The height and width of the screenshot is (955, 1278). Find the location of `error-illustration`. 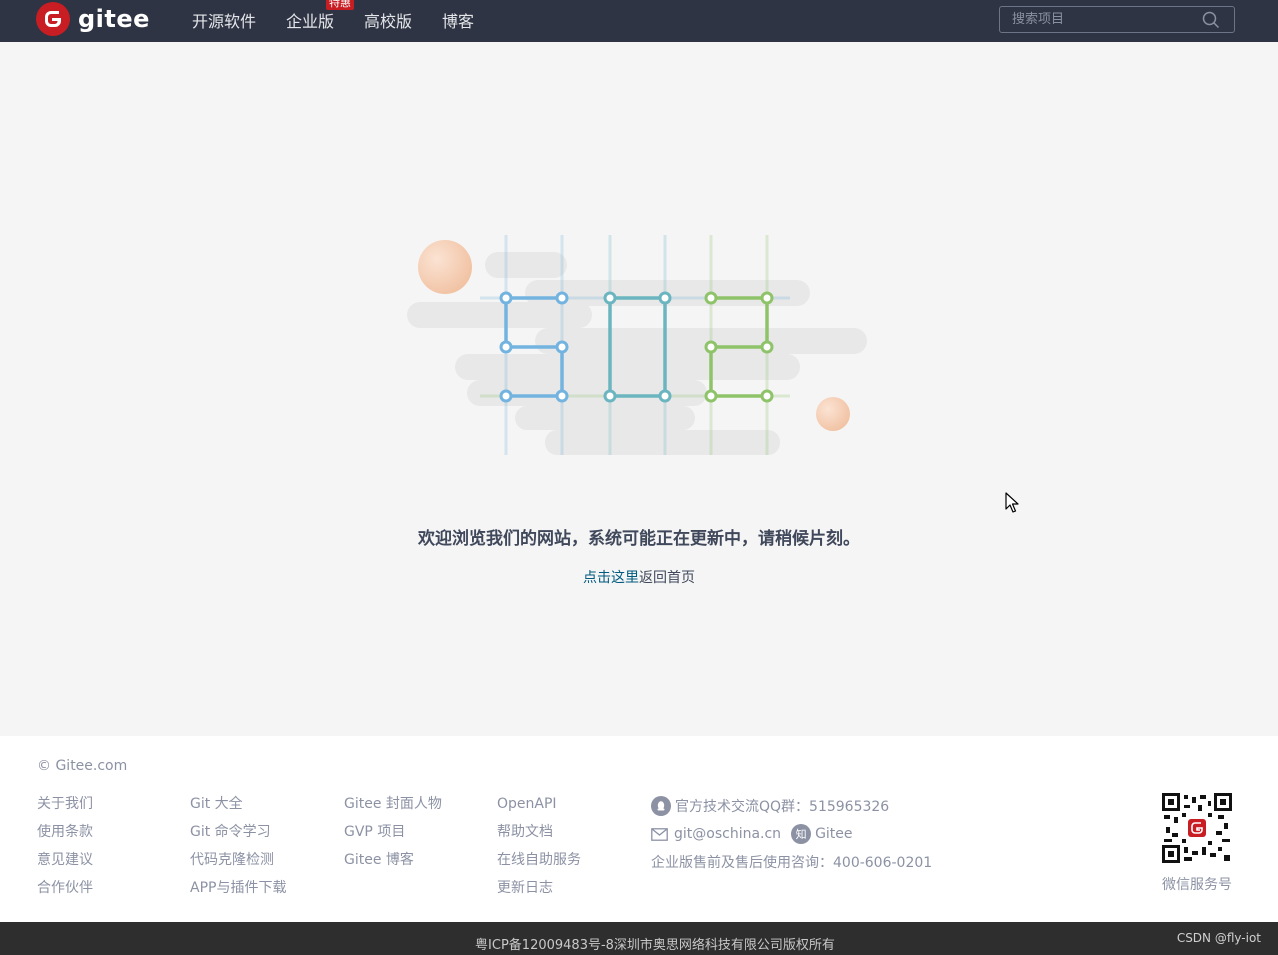

error-illustration is located at coordinates (637, 345).